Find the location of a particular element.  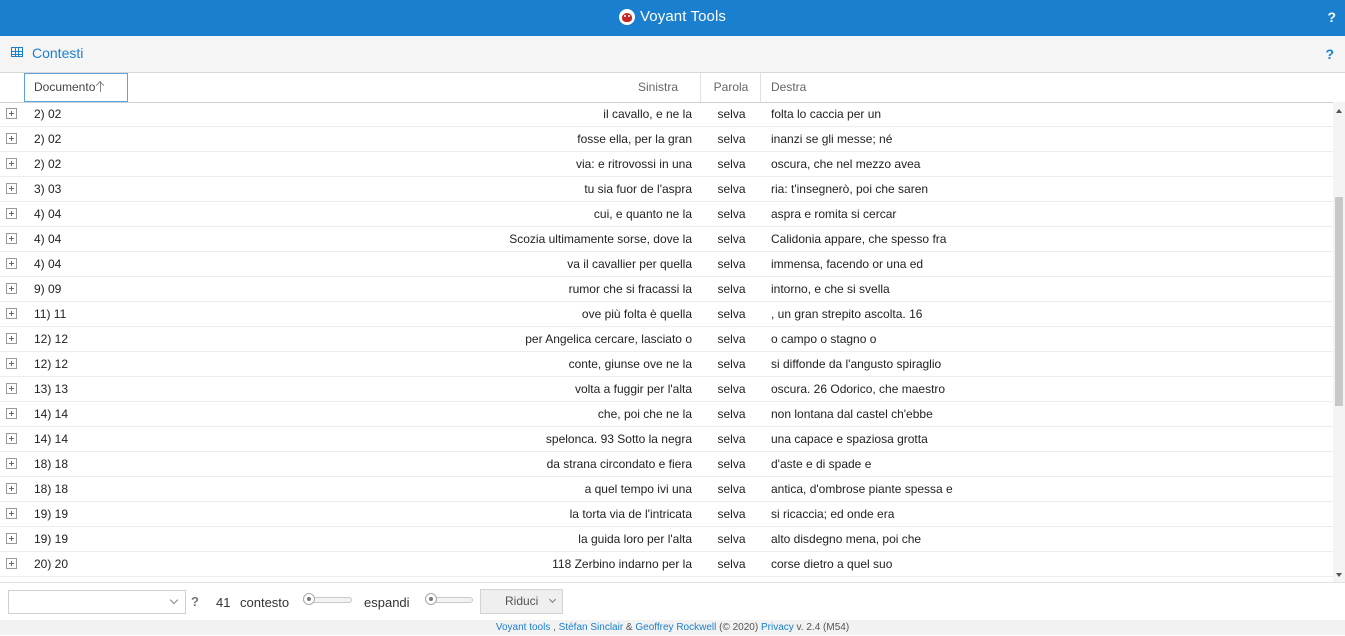

footer-link-voyant: Voyant tools is located at coordinates (523, 627).